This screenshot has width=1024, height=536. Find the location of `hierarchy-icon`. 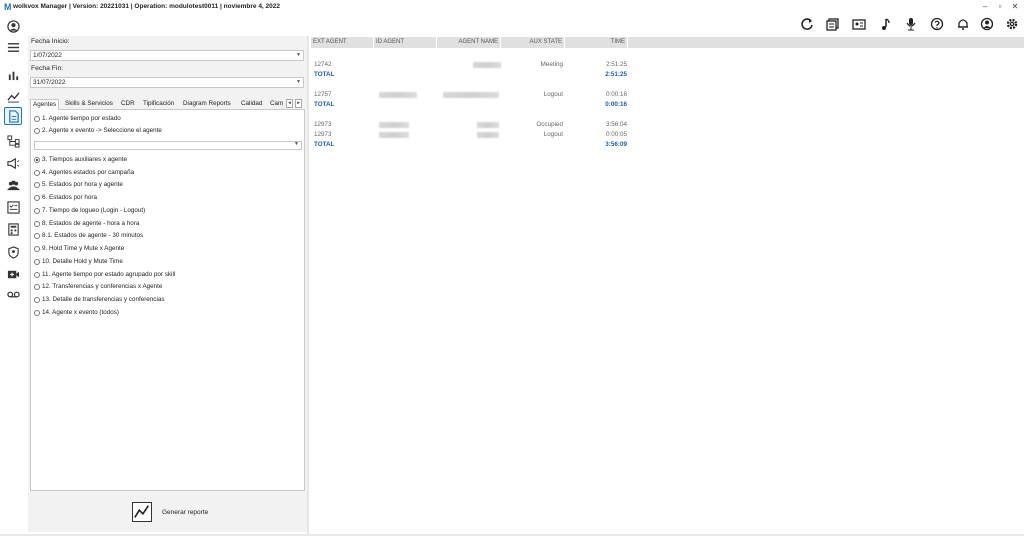

hierarchy-icon is located at coordinates (13, 141).